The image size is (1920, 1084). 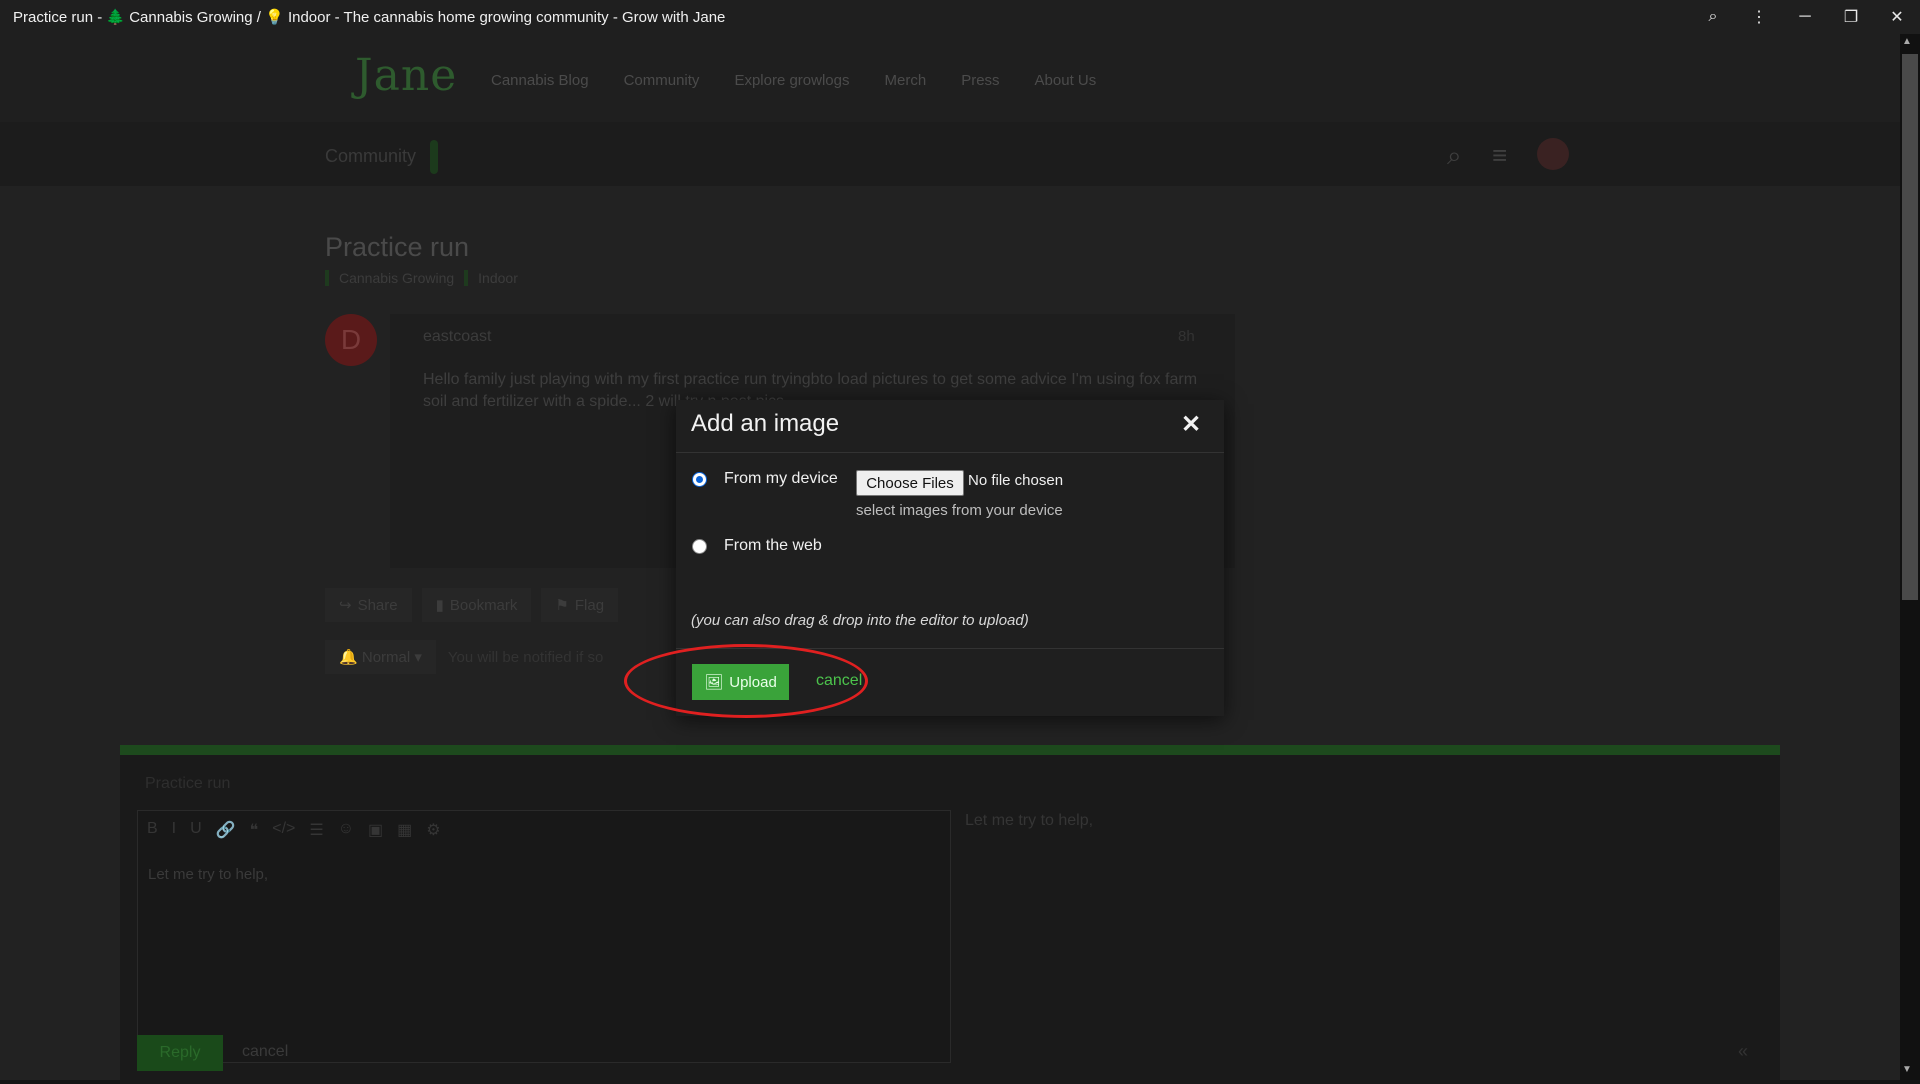 I want to click on window-controls: ⌕ ⋮ ─ ❐ ✕, so click(x=1805, y=17).